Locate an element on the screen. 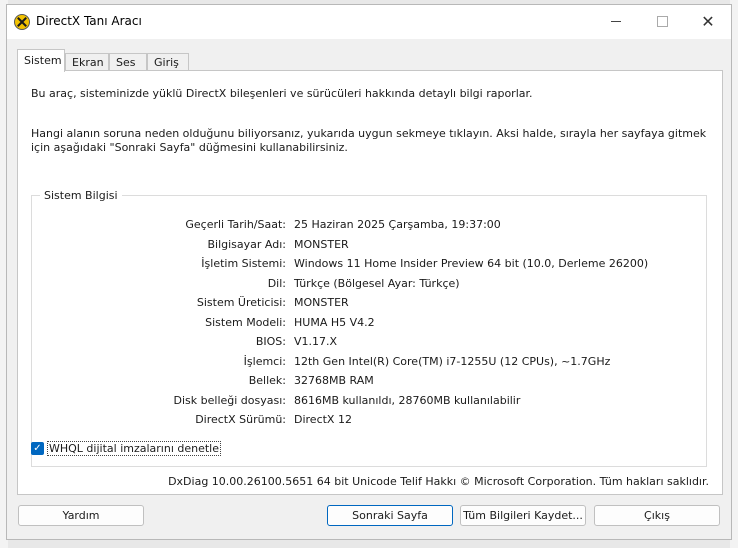  info-row-manufacturer: Sistem Üreticisi: MONSTER is located at coordinates (369, 304).